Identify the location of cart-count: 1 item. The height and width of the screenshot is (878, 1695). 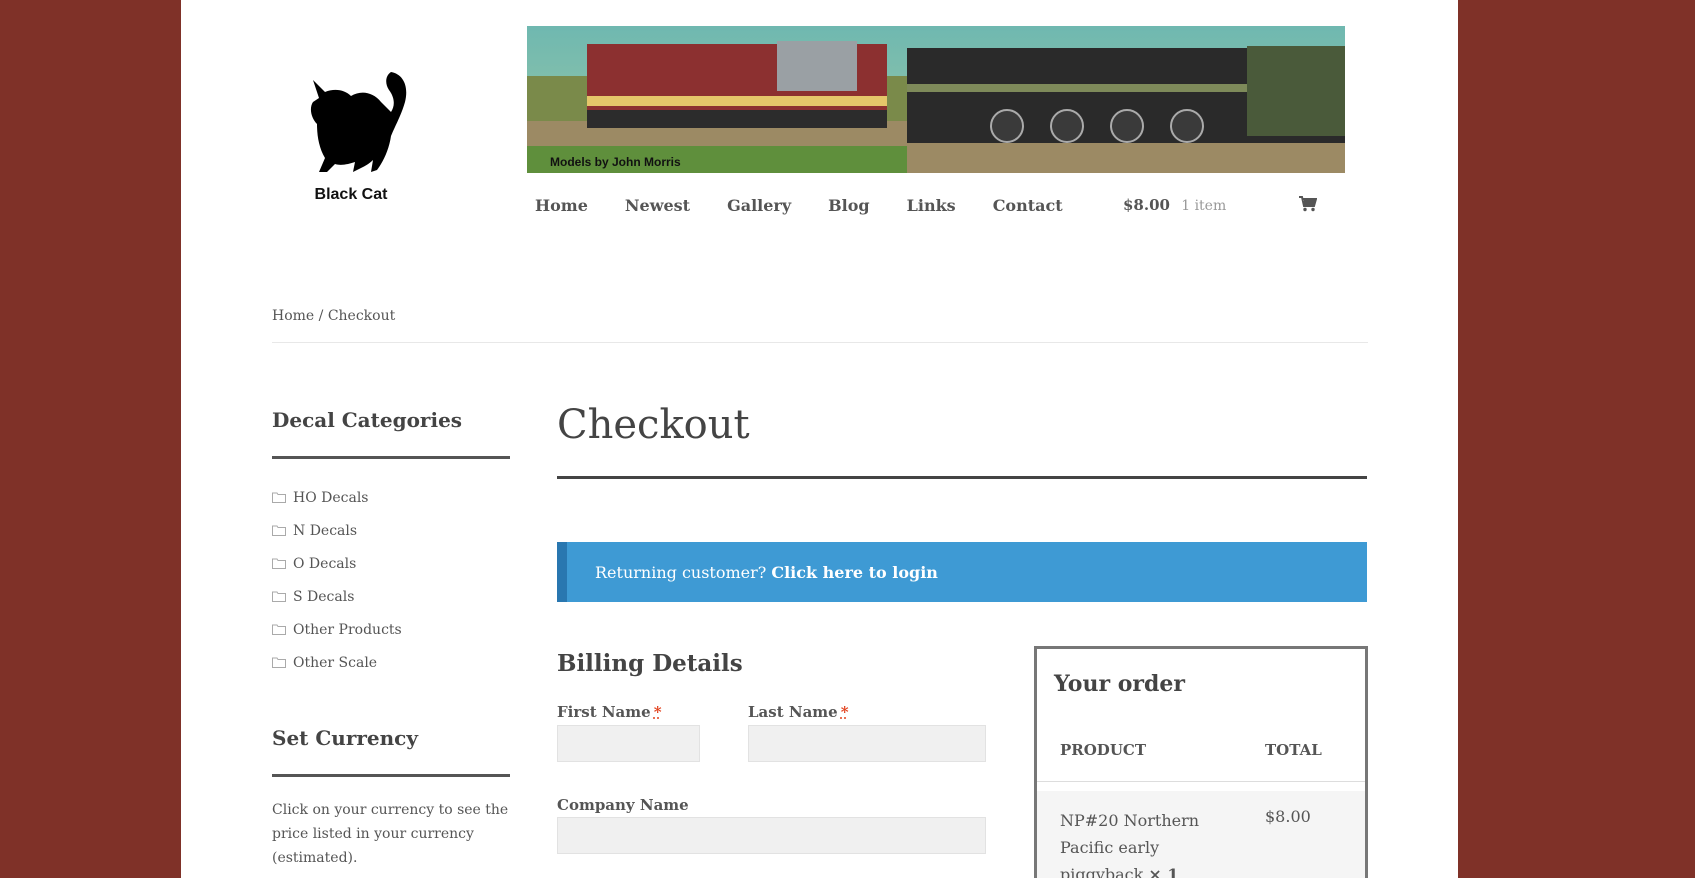
(1204, 206).